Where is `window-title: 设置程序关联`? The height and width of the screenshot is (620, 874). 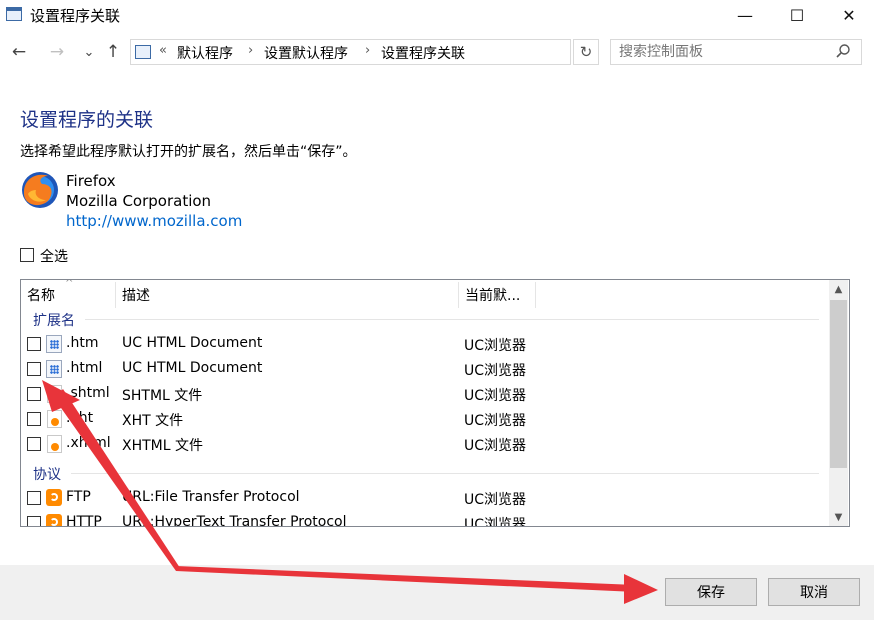 window-title: 设置程序关联 is located at coordinates (75, 16).